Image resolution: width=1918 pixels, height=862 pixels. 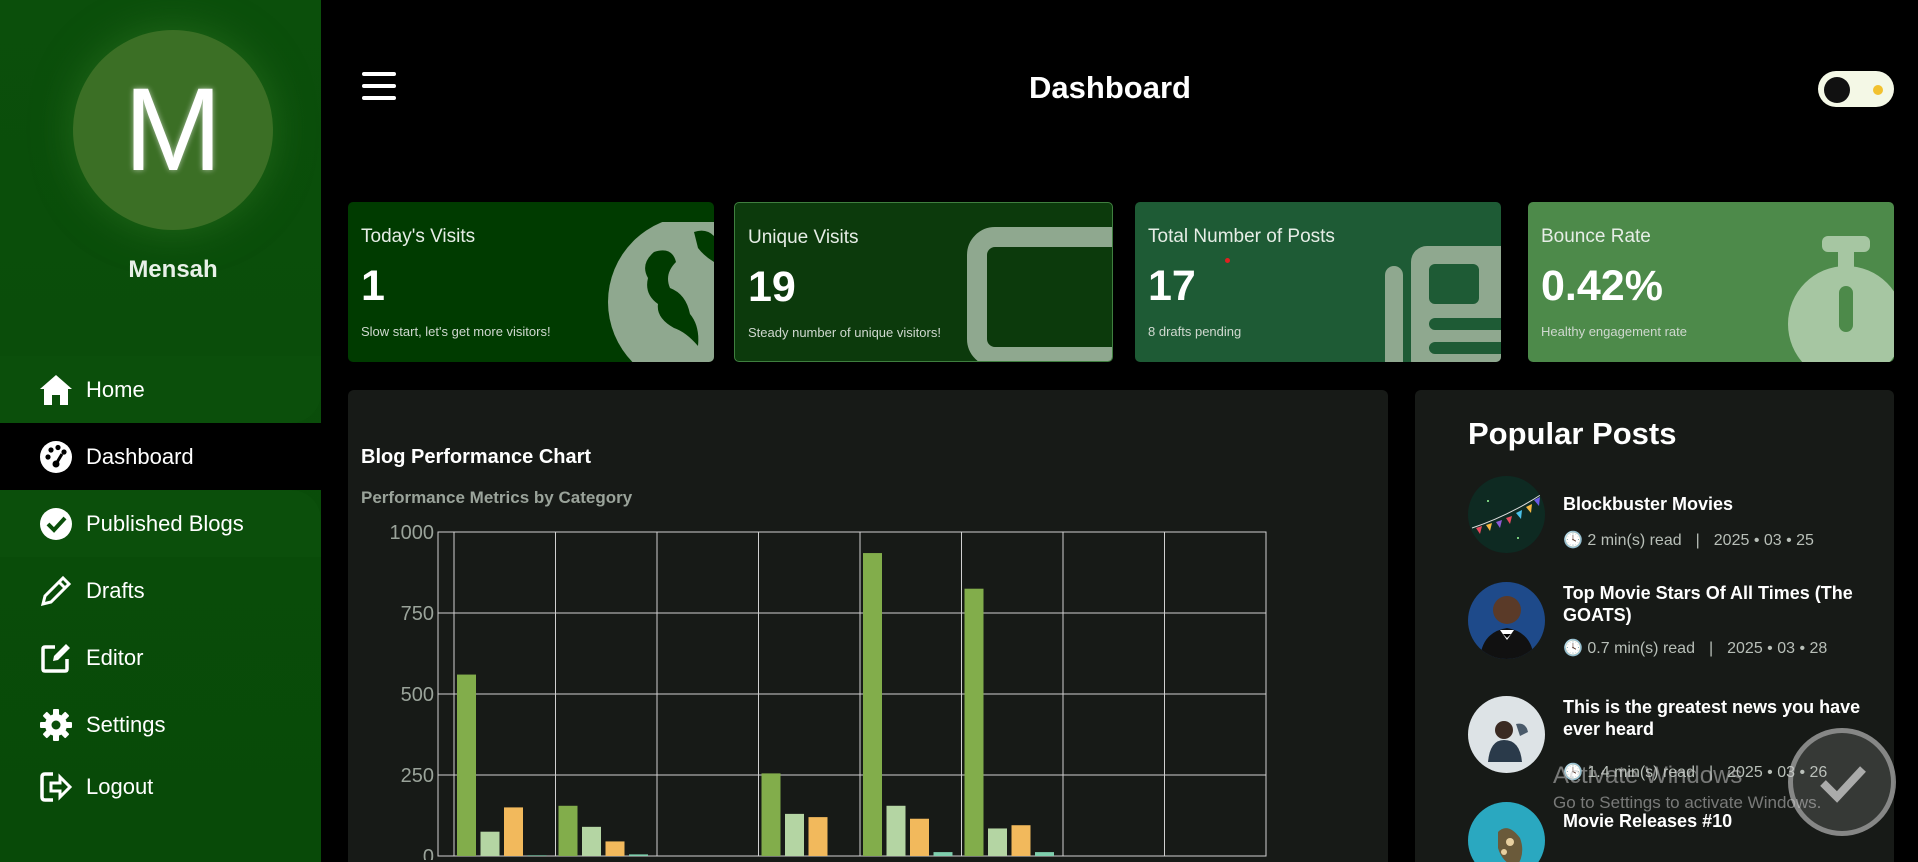 I want to click on sidebar-item-label: Drafts, so click(x=115, y=590).